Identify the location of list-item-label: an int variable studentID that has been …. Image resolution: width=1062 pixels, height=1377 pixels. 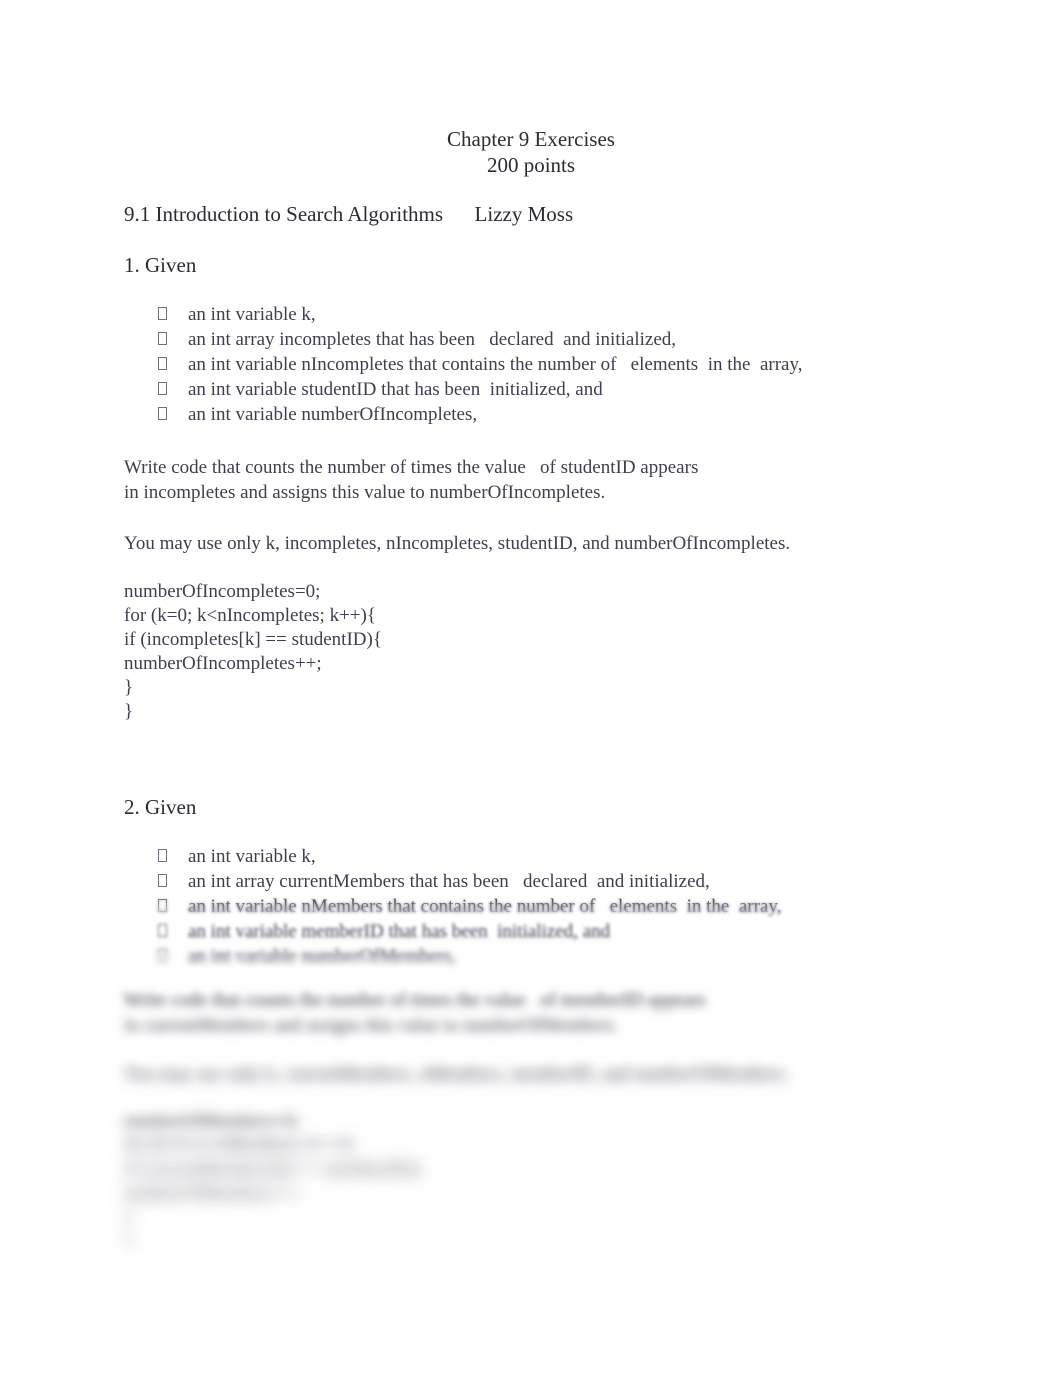
(395, 389).